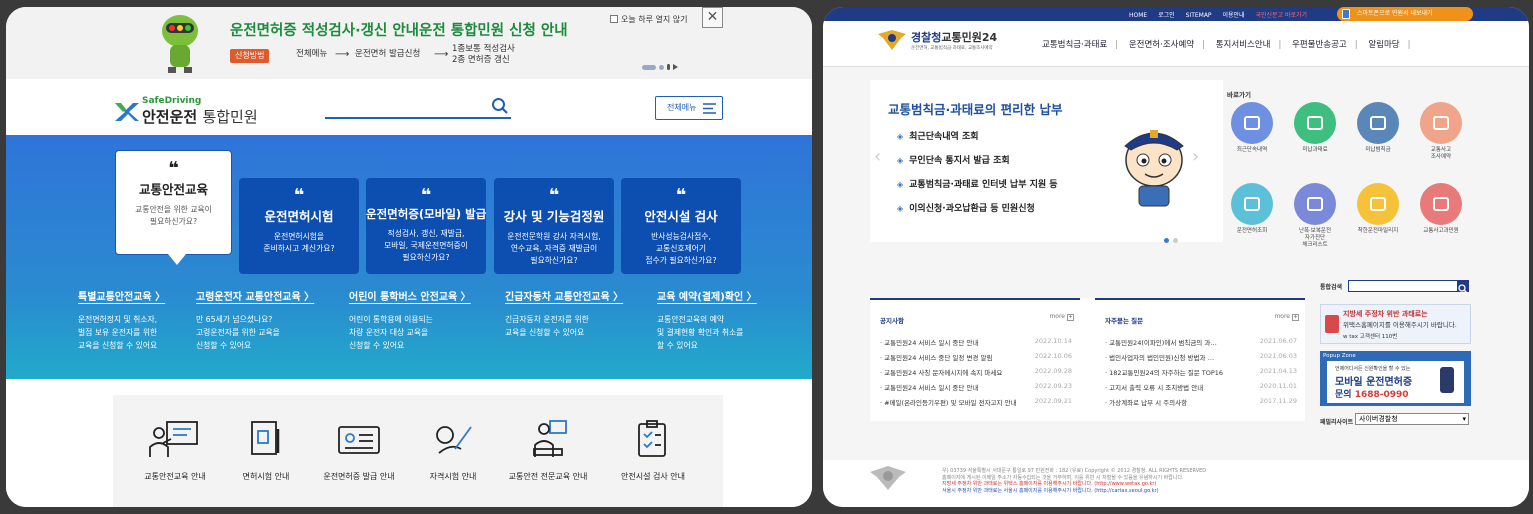 The height and width of the screenshot is (514, 1533). I want to click on quick-link-item: 미납과태료, so click(1315, 128).